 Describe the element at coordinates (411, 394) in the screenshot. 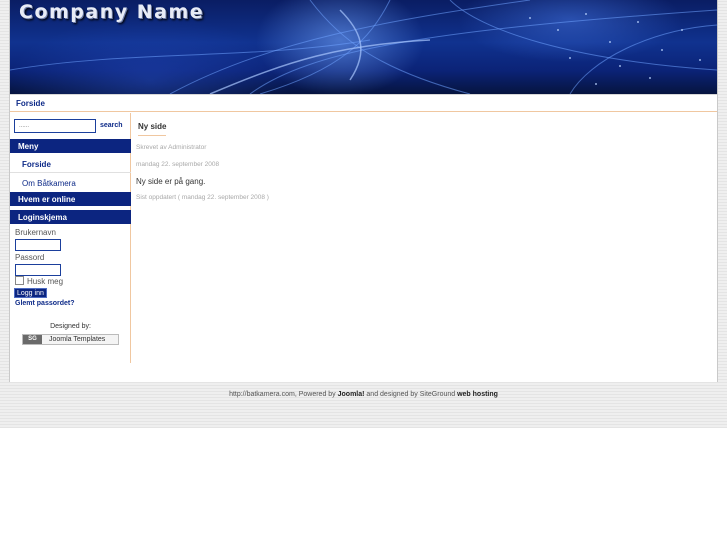

I see `footer-middle: and designed by SiteGround` at that location.